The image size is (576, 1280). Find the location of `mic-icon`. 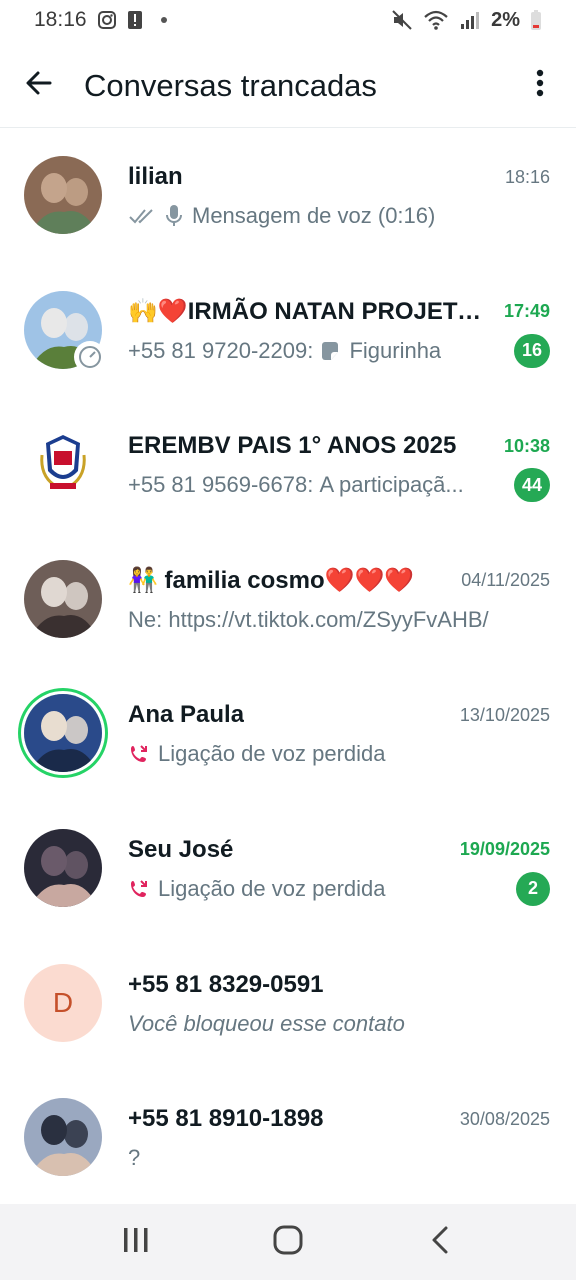

mic-icon is located at coordinates (174, 216).